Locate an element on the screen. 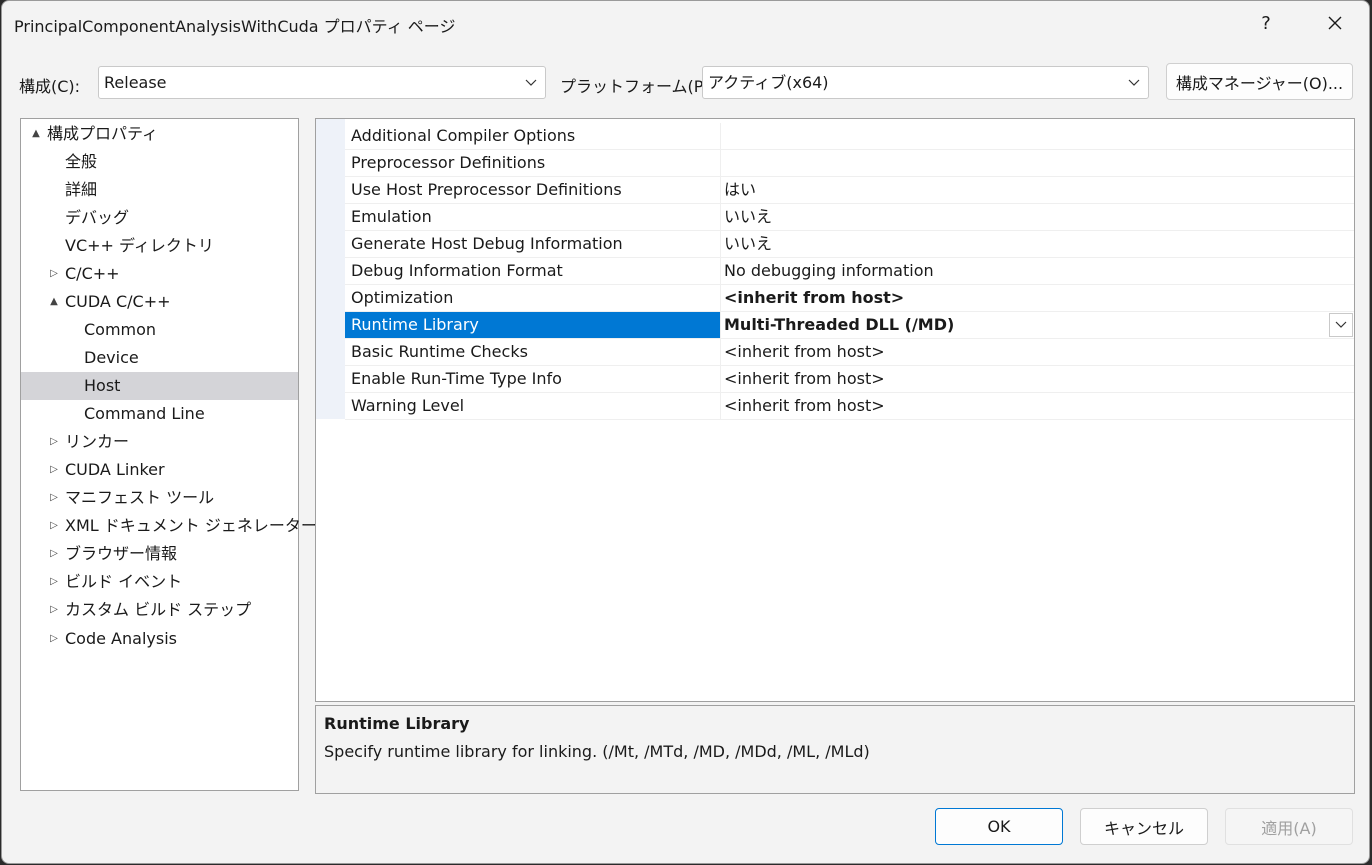 The width and height of the screenshot is (1372, 865). tree-item: ▲ CUDA C/C++ is located at coordinates (159, 302).